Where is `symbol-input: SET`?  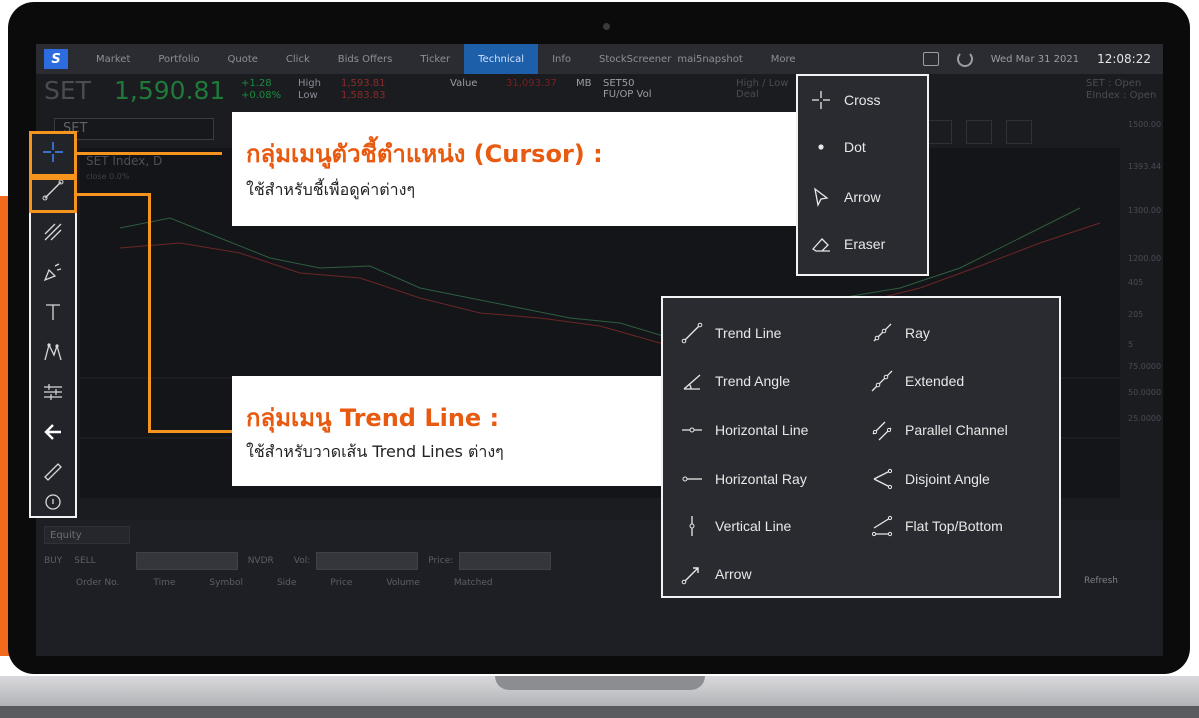
symbol-input: SET is located at coordinates (134, 129).